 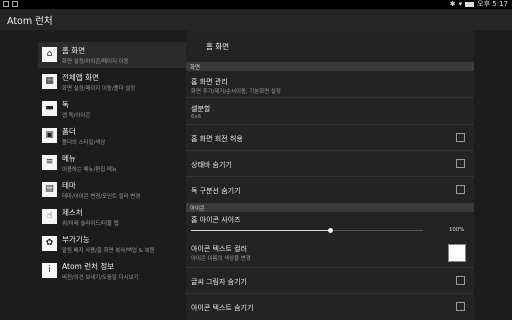 What do you see at coordinates (108, 251) in the screenshot?
I see `sidebar-item-sub: 알림 배지 사용/홈 화면 복사/백업 & 복원` at bounding box center [108, 251].